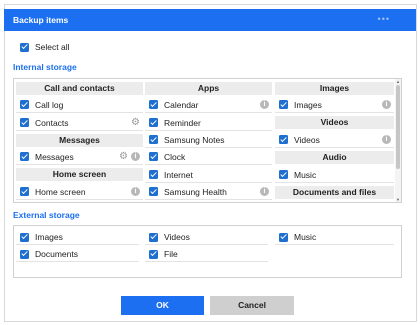 The image size is (420, 325). What do you see at coordinates (162, 305) in the screenshot?
I see `ok-button: OK` at bounding box center [162, 305].